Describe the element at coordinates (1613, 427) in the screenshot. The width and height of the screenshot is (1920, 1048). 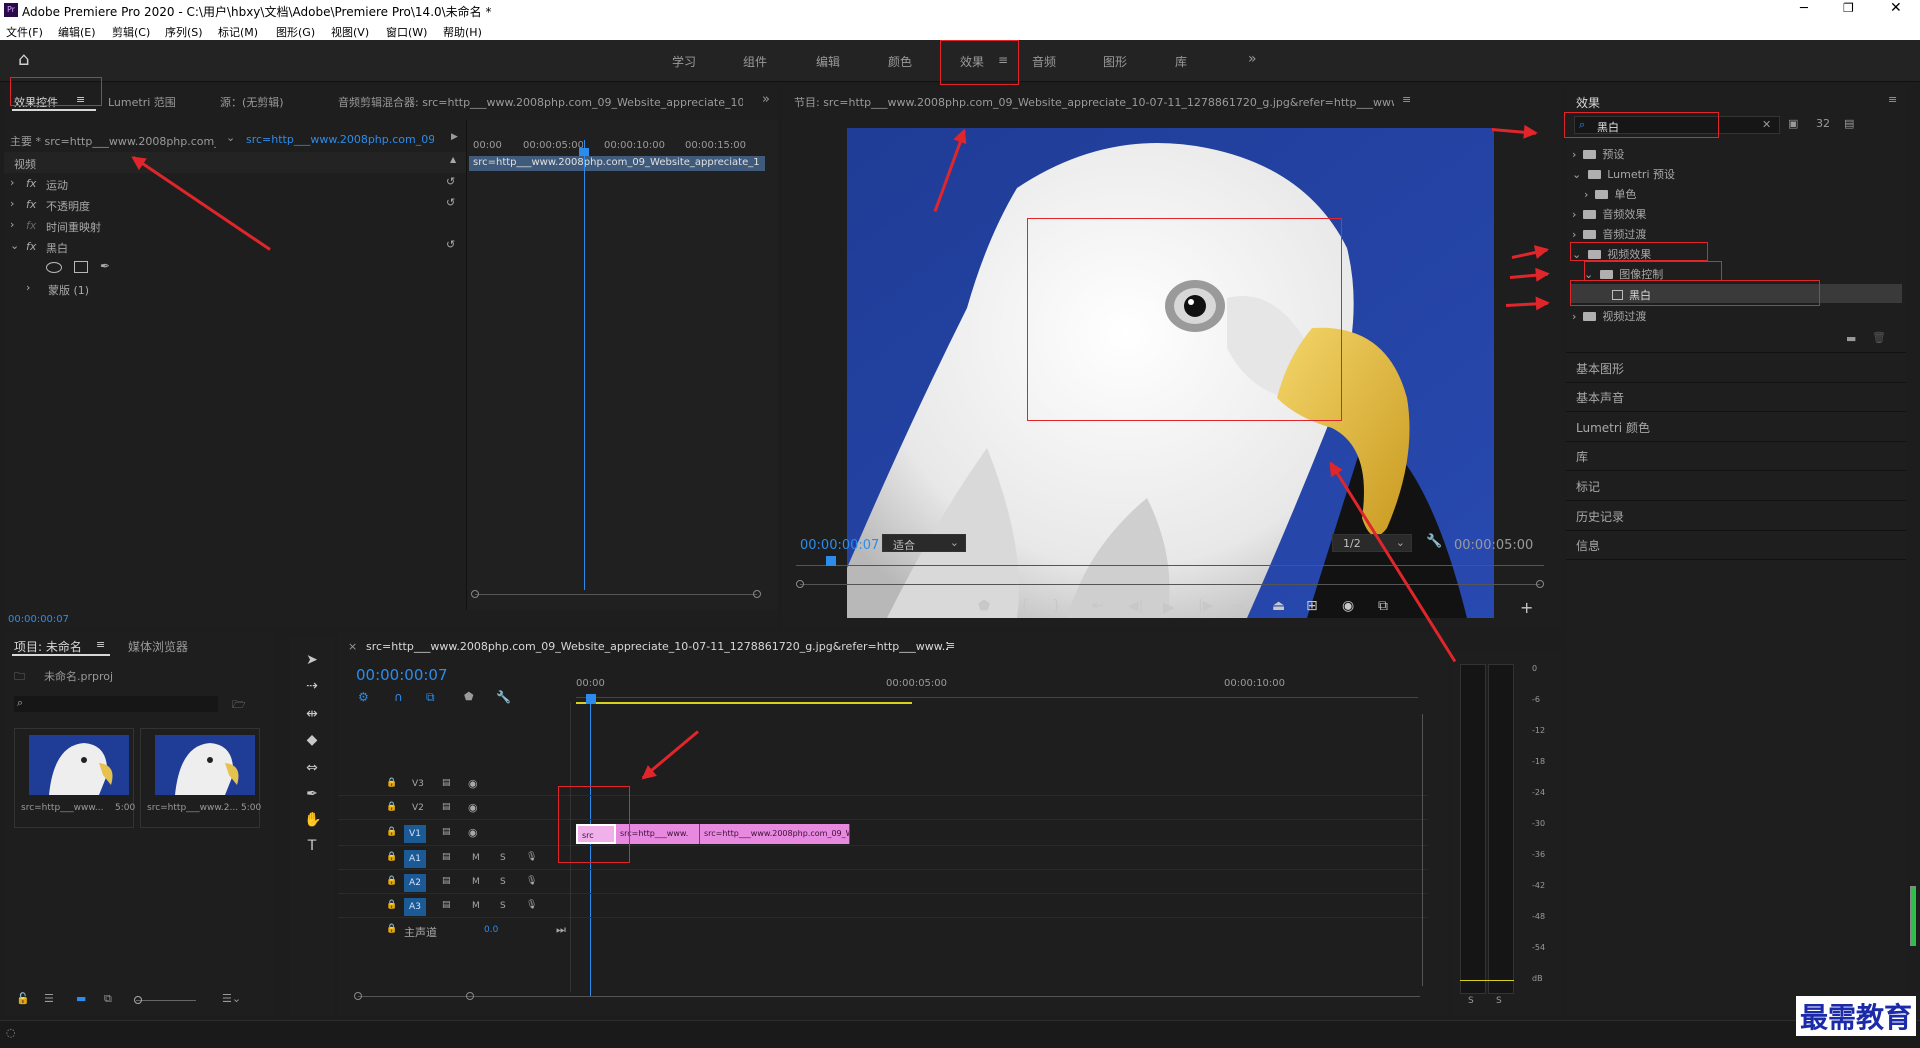
I see `panel-lumetri-color: Lumetri 颜色` at that location.